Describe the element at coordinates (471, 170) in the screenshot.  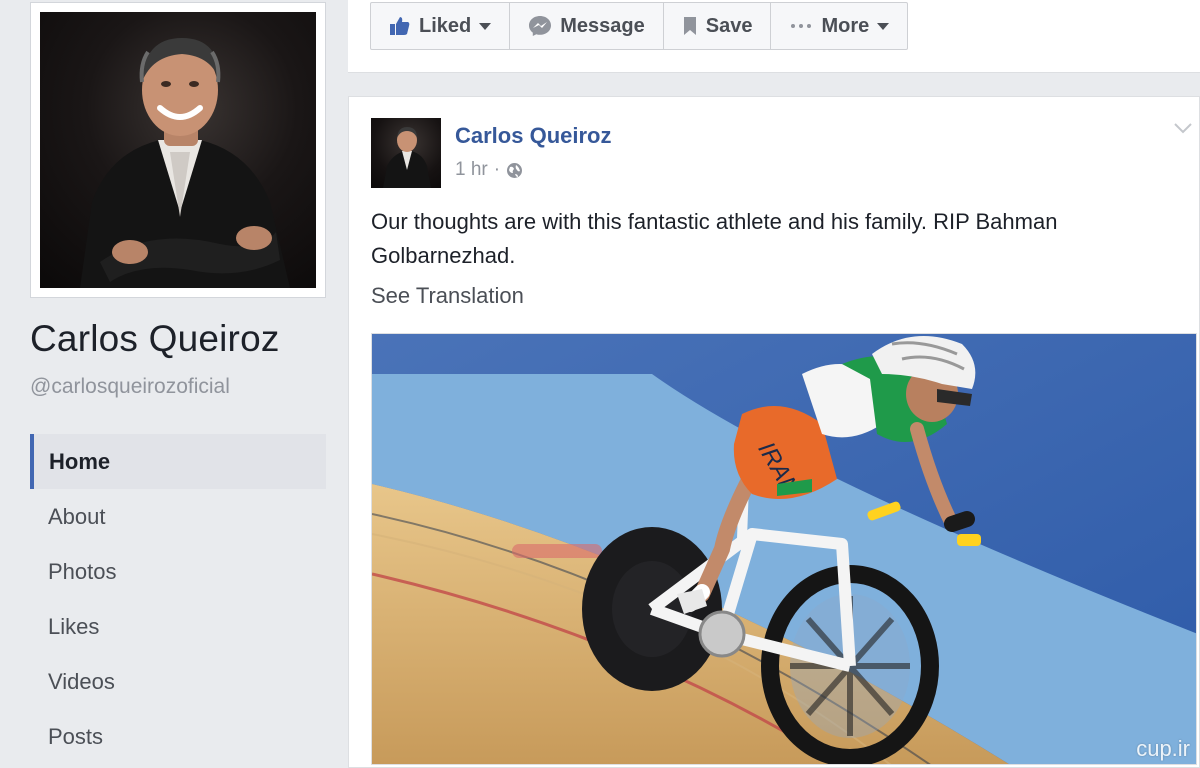
I see `post-timestamp: 1 hr` at that location.